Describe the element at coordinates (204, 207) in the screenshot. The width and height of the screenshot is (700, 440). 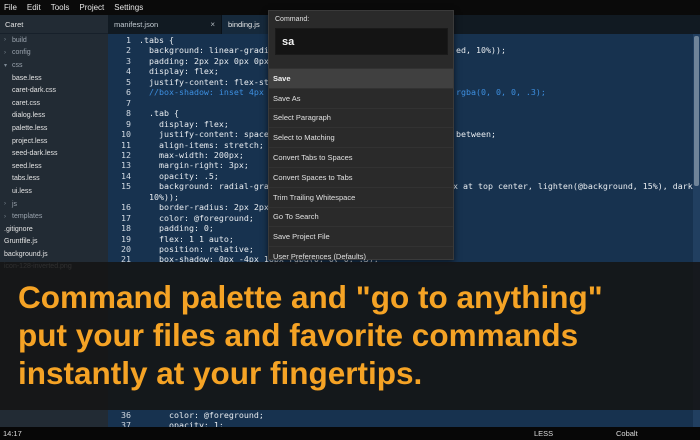
I see `code-line: border-radius: 2px 2px` at that location.